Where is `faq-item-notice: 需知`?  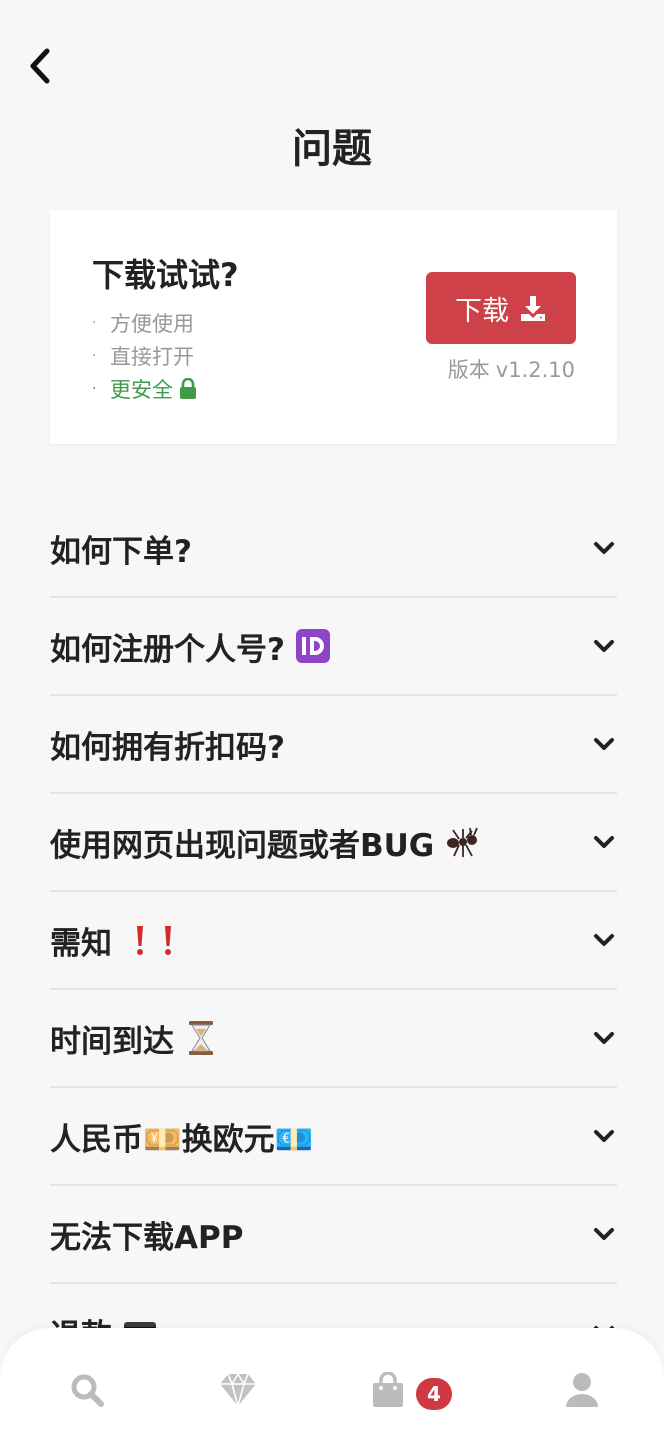 faq-item-notice: 需知 is located at coordinates (333, 941).